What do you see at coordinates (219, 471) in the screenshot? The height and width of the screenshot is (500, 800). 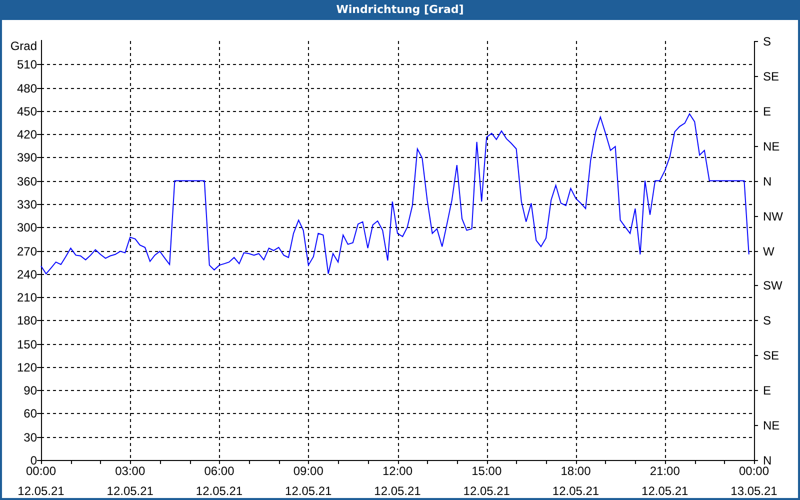 I see `x-tick-label: 06:00` at bounding box center [219, 471].